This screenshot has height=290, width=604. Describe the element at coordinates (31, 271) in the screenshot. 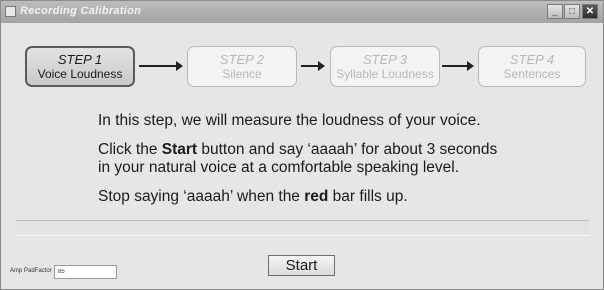

I see `amp-padfactor-label: Amp PadFactor` at that location.